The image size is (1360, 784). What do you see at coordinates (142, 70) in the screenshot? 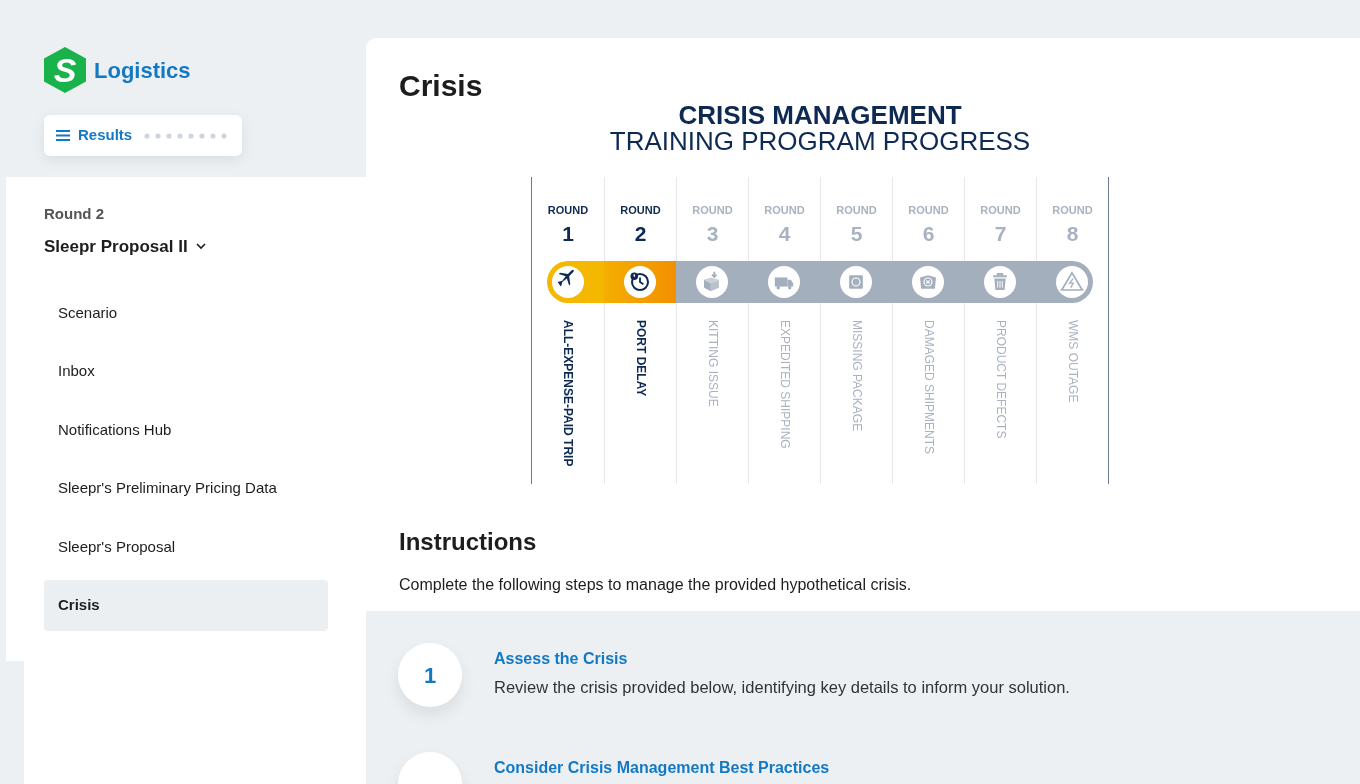
I see `brand-name: Logistics` at bounding box center [142, 70].